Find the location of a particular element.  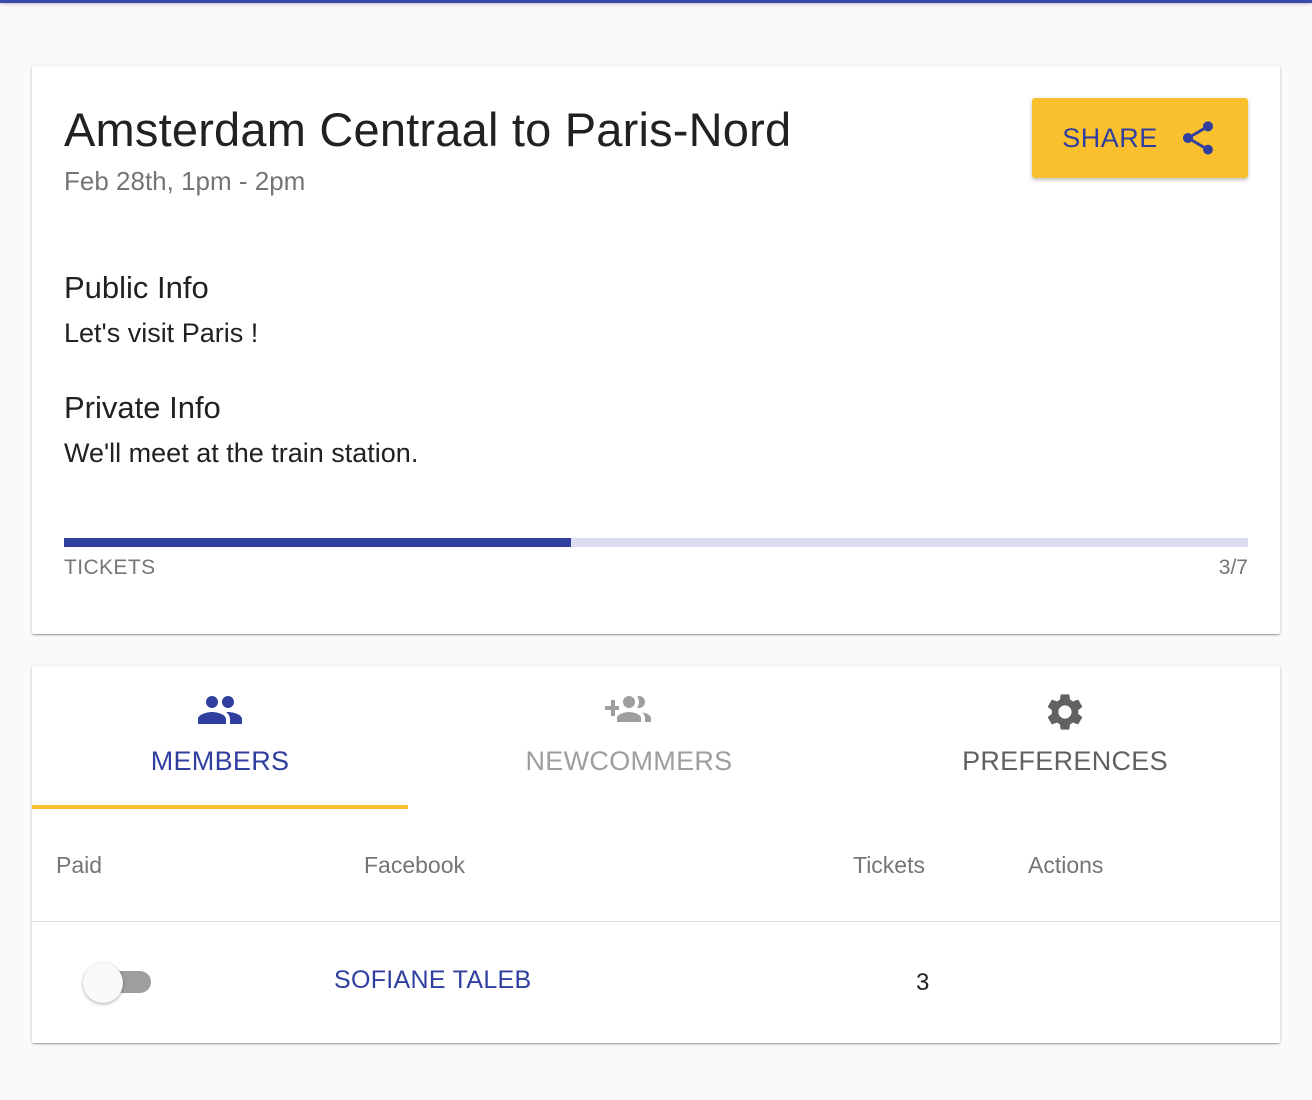

share-button: SHARE is located at coordinates (1140, 138).